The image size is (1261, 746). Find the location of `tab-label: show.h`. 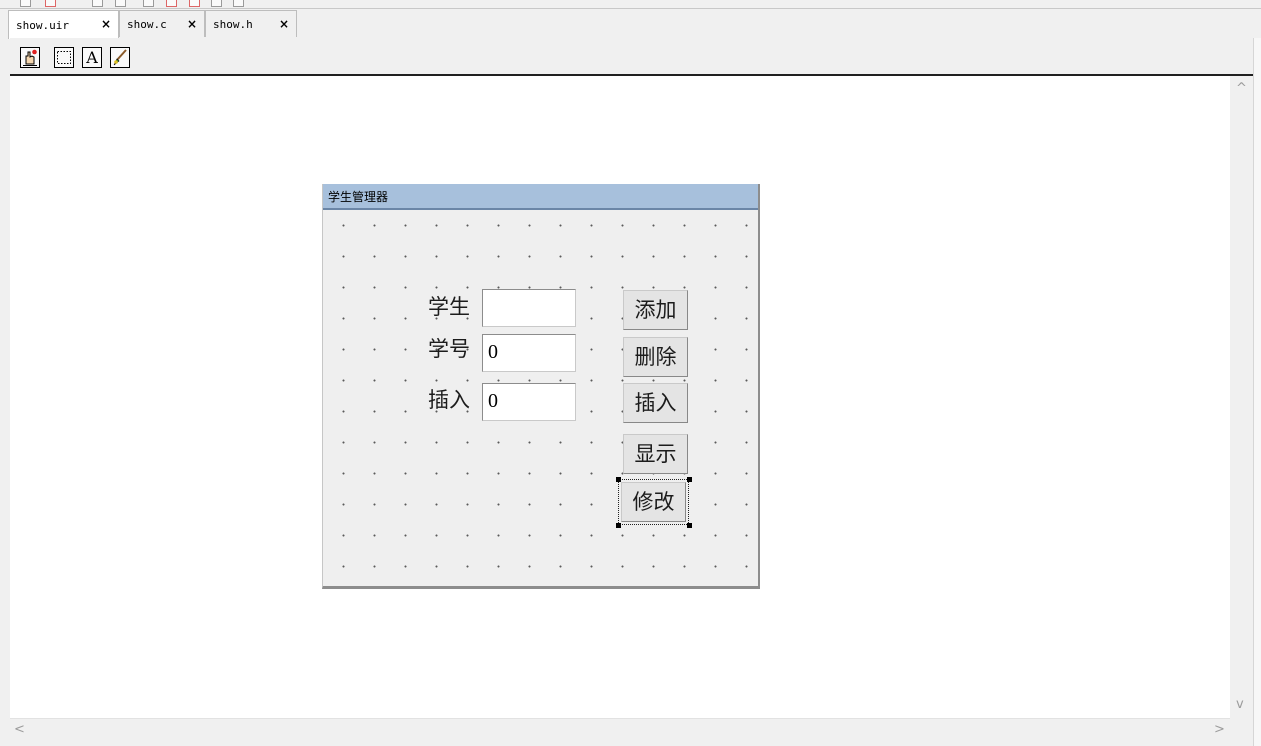

tab-label: show.h is located at coordinates (233, 24).